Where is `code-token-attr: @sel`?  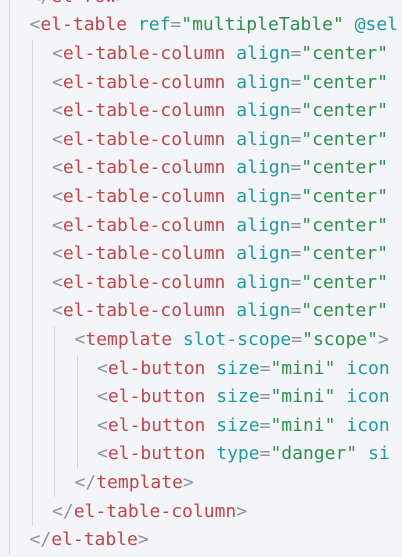
code-token-attr: @sel is located at coordinates (376, 25).